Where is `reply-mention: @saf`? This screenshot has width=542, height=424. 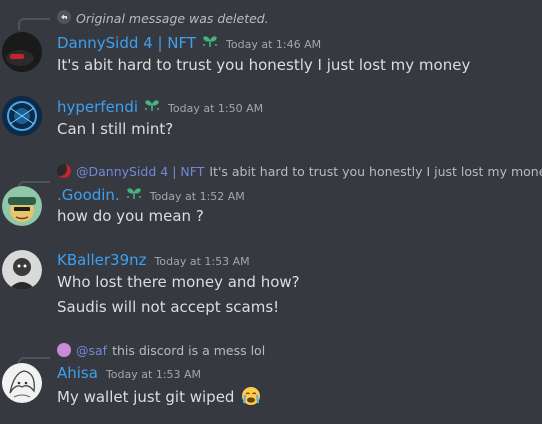
reply-mention: @saf is located at coordinates (91, 350).